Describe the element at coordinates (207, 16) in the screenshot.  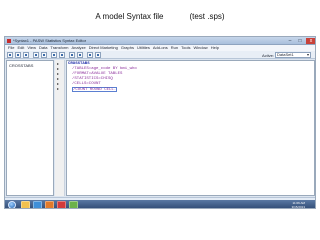
I see `slide-subtitle-text: (test .sps)` at that location.